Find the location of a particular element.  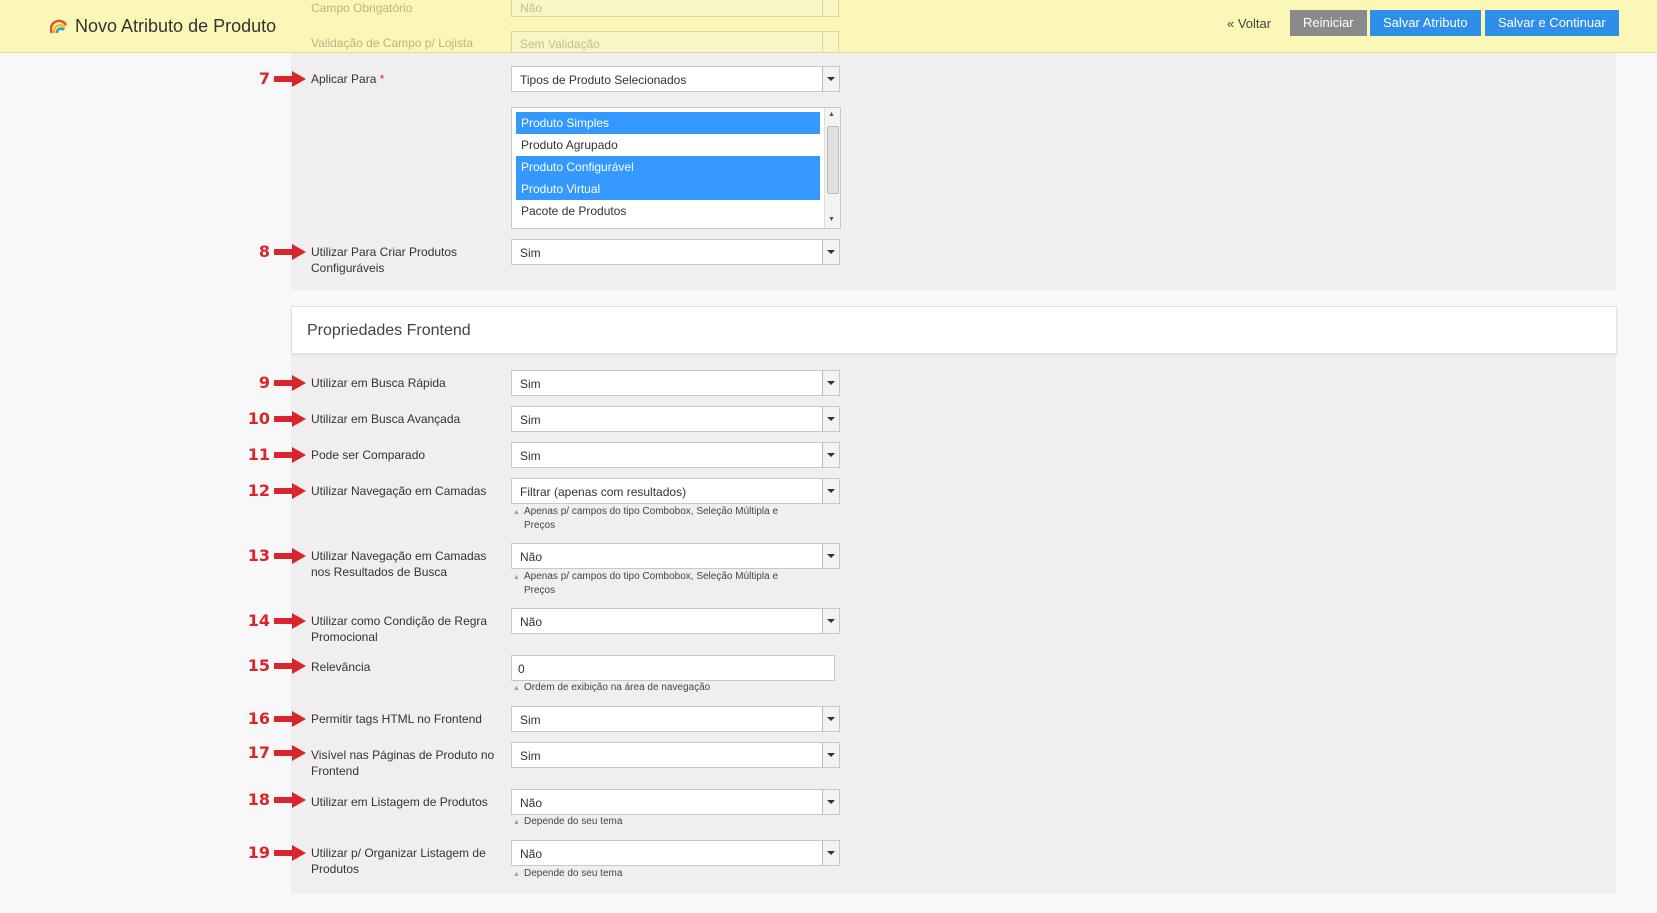

comparable-label: Pode ser Comparado is located at coordinates (368, 455).